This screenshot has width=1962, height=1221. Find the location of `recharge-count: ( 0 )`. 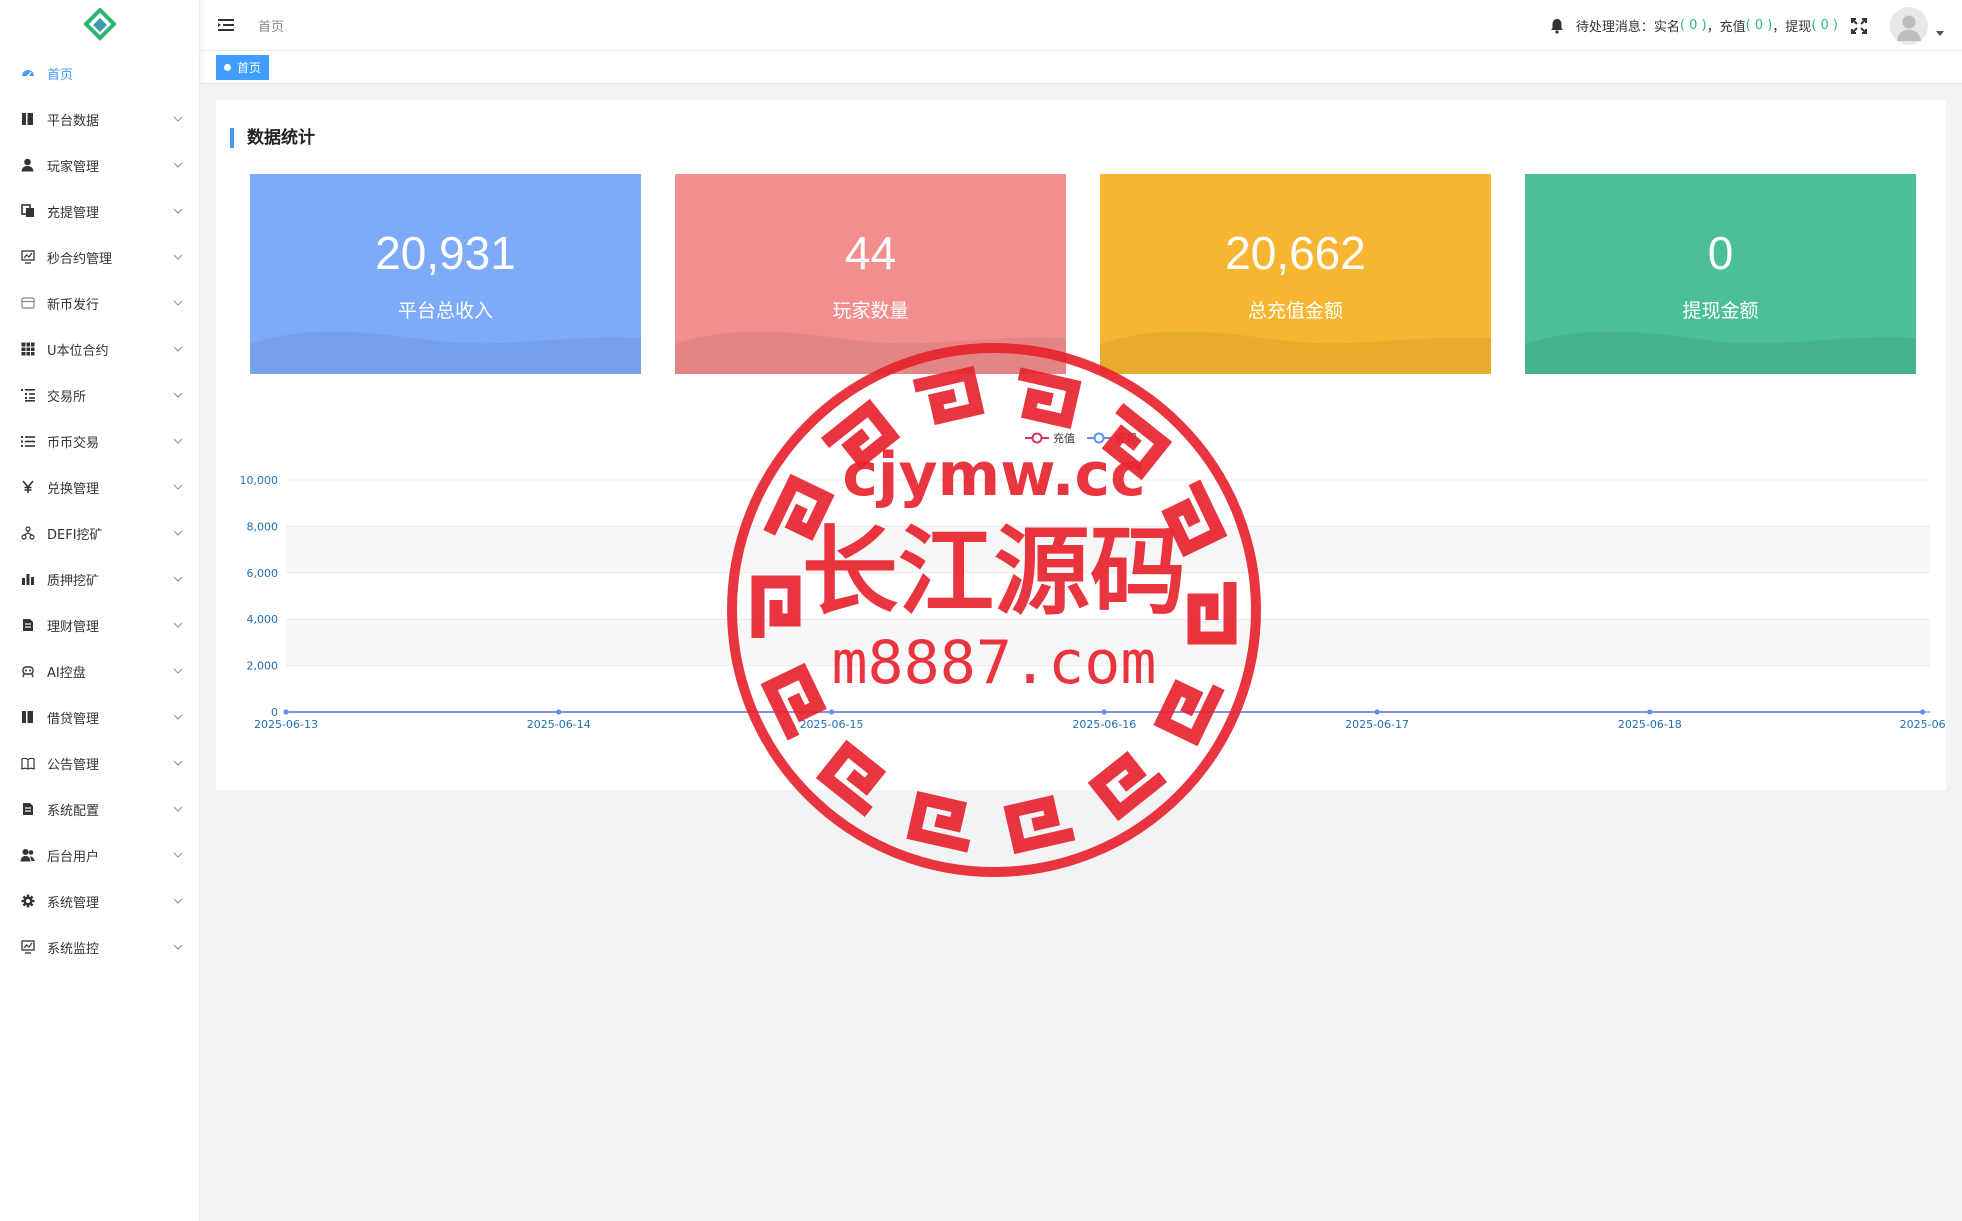

recharge-count: ( 0 ) is located at coordinates (1759, 25).